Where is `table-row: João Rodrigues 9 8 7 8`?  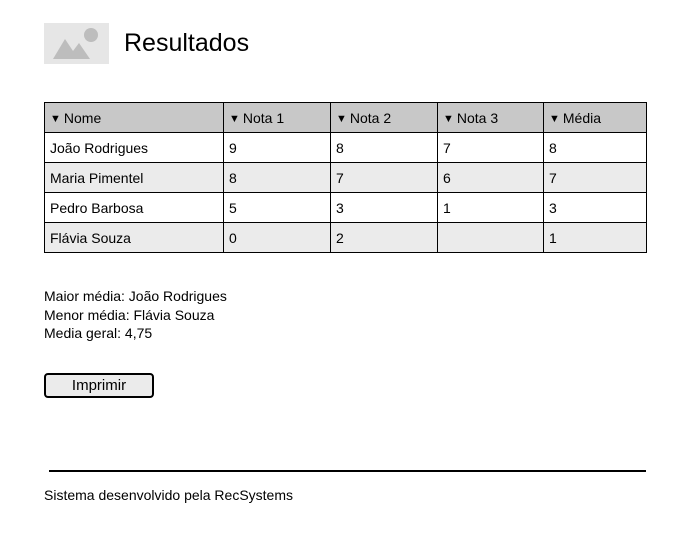 table-row: João Rodrigues 9 8 7 8 is located at coordinates (345, 147).